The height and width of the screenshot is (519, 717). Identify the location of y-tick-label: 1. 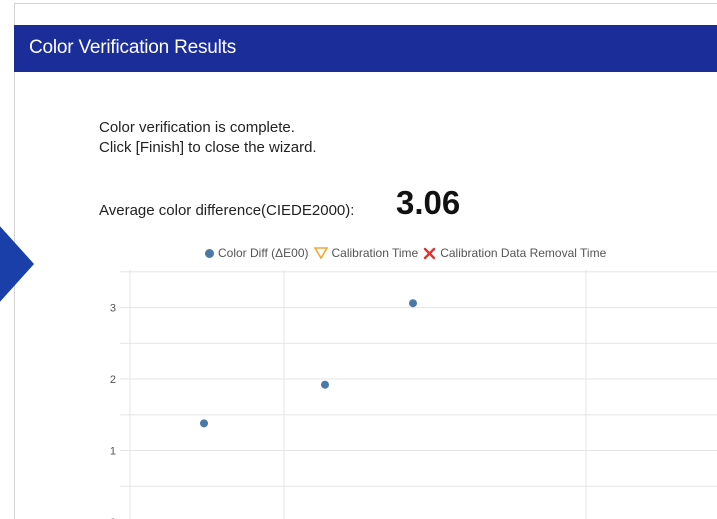
(113, 452).